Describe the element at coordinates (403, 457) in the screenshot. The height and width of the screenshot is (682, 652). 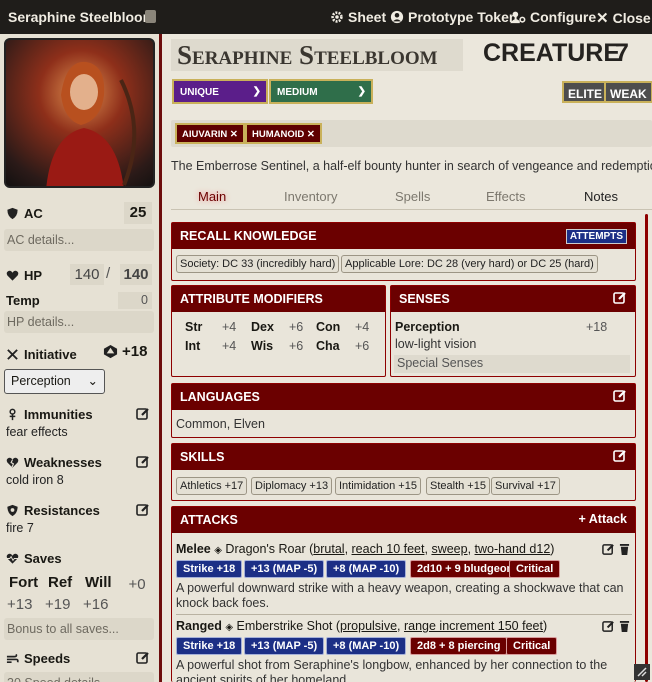
I see `skills-header: SKILLS` at that location.